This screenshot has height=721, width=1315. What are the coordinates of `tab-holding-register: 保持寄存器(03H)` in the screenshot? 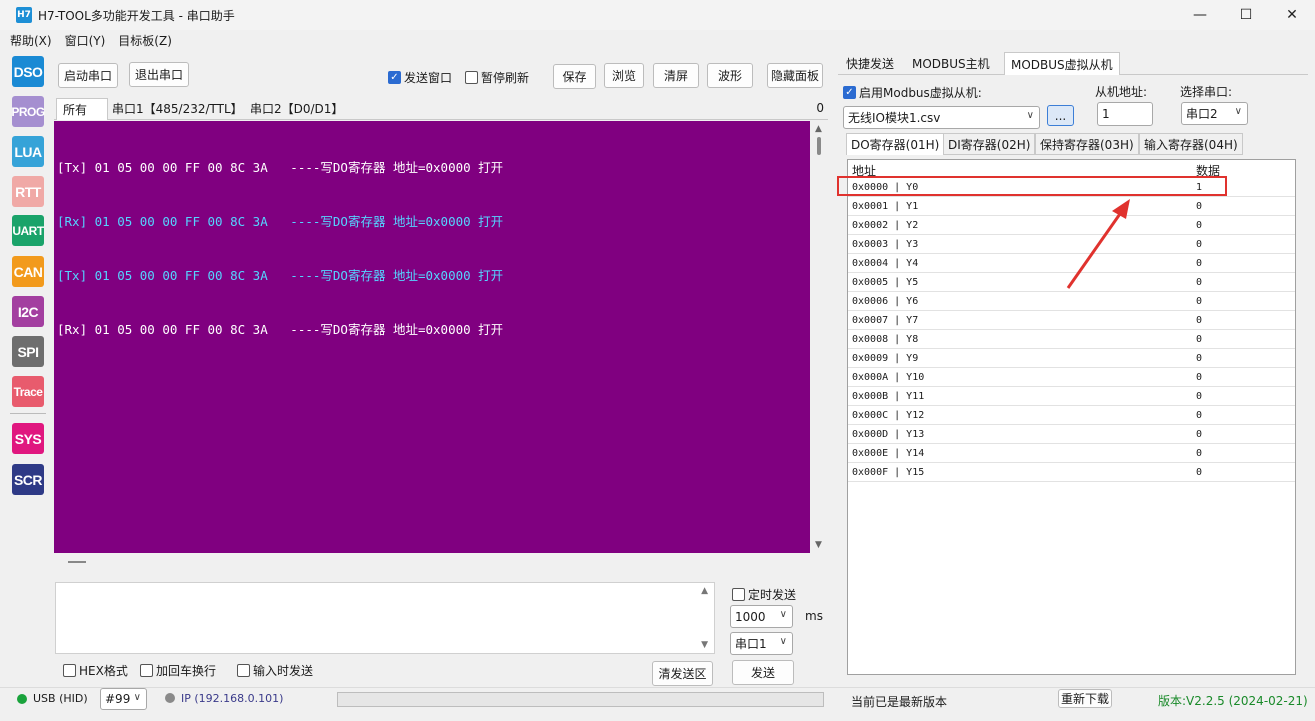 It's located at (1087, 144).